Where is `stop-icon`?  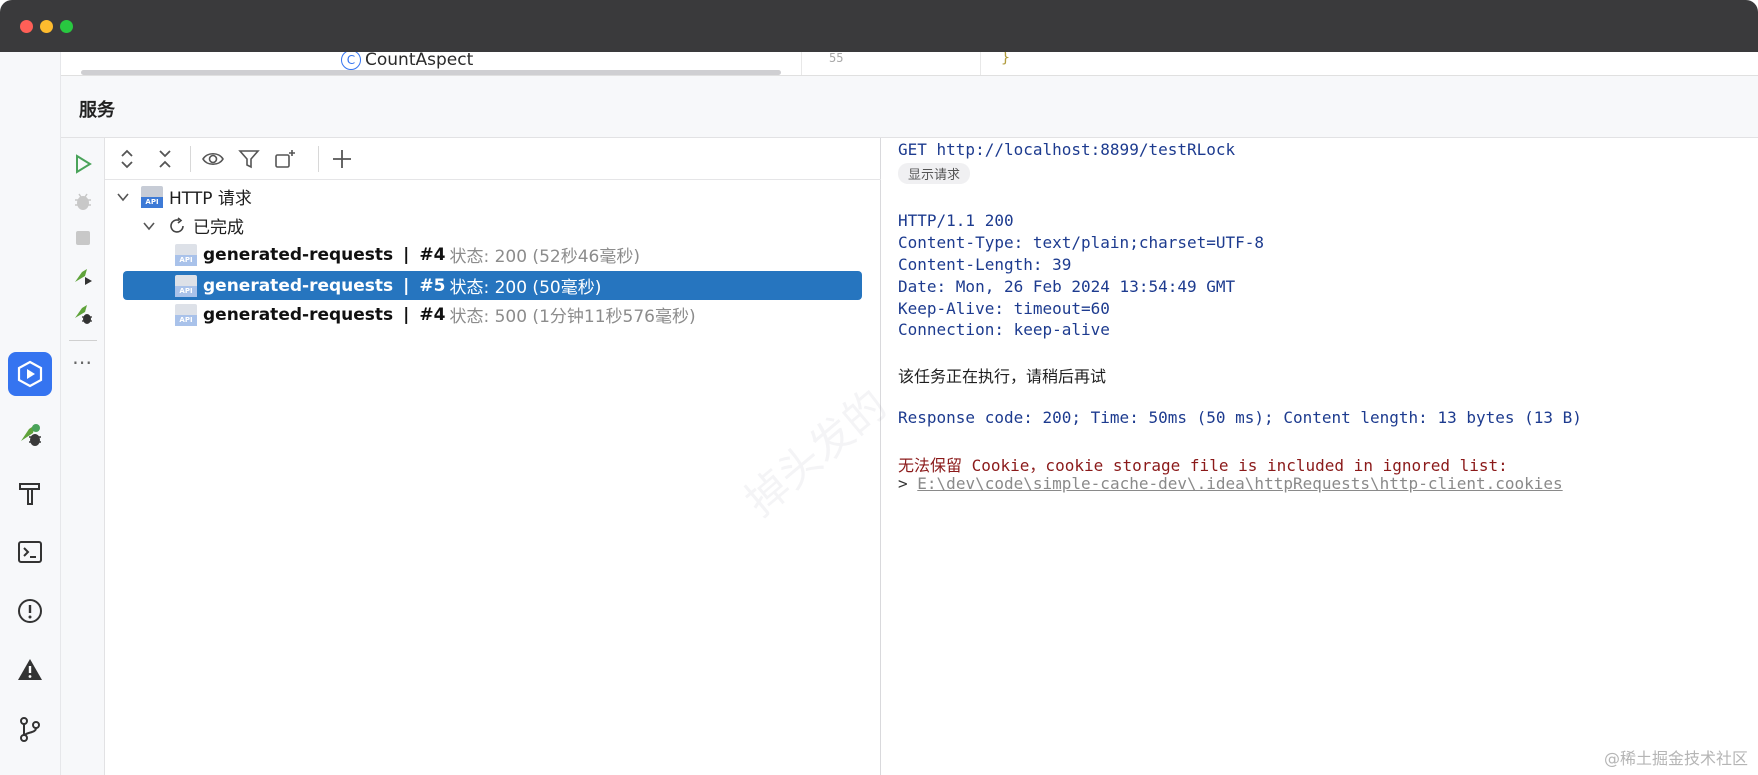 stop-icon is located at coordinates (83, 238).